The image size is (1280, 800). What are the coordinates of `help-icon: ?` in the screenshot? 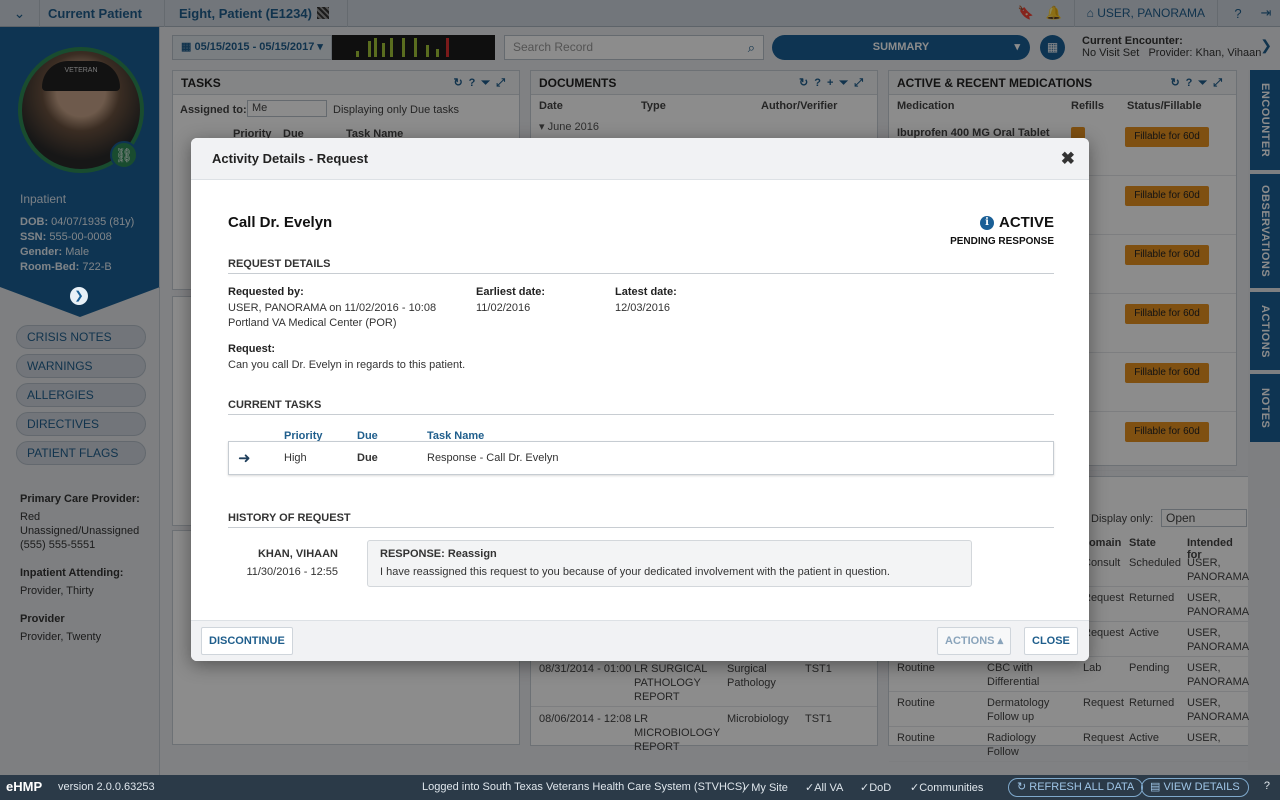 It's located at (1267, 786).